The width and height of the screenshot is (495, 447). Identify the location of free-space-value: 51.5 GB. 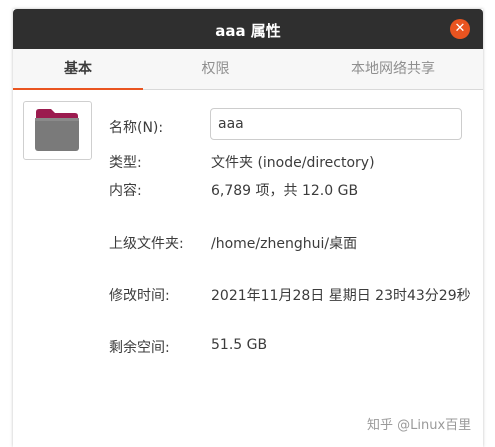
(239, 345).